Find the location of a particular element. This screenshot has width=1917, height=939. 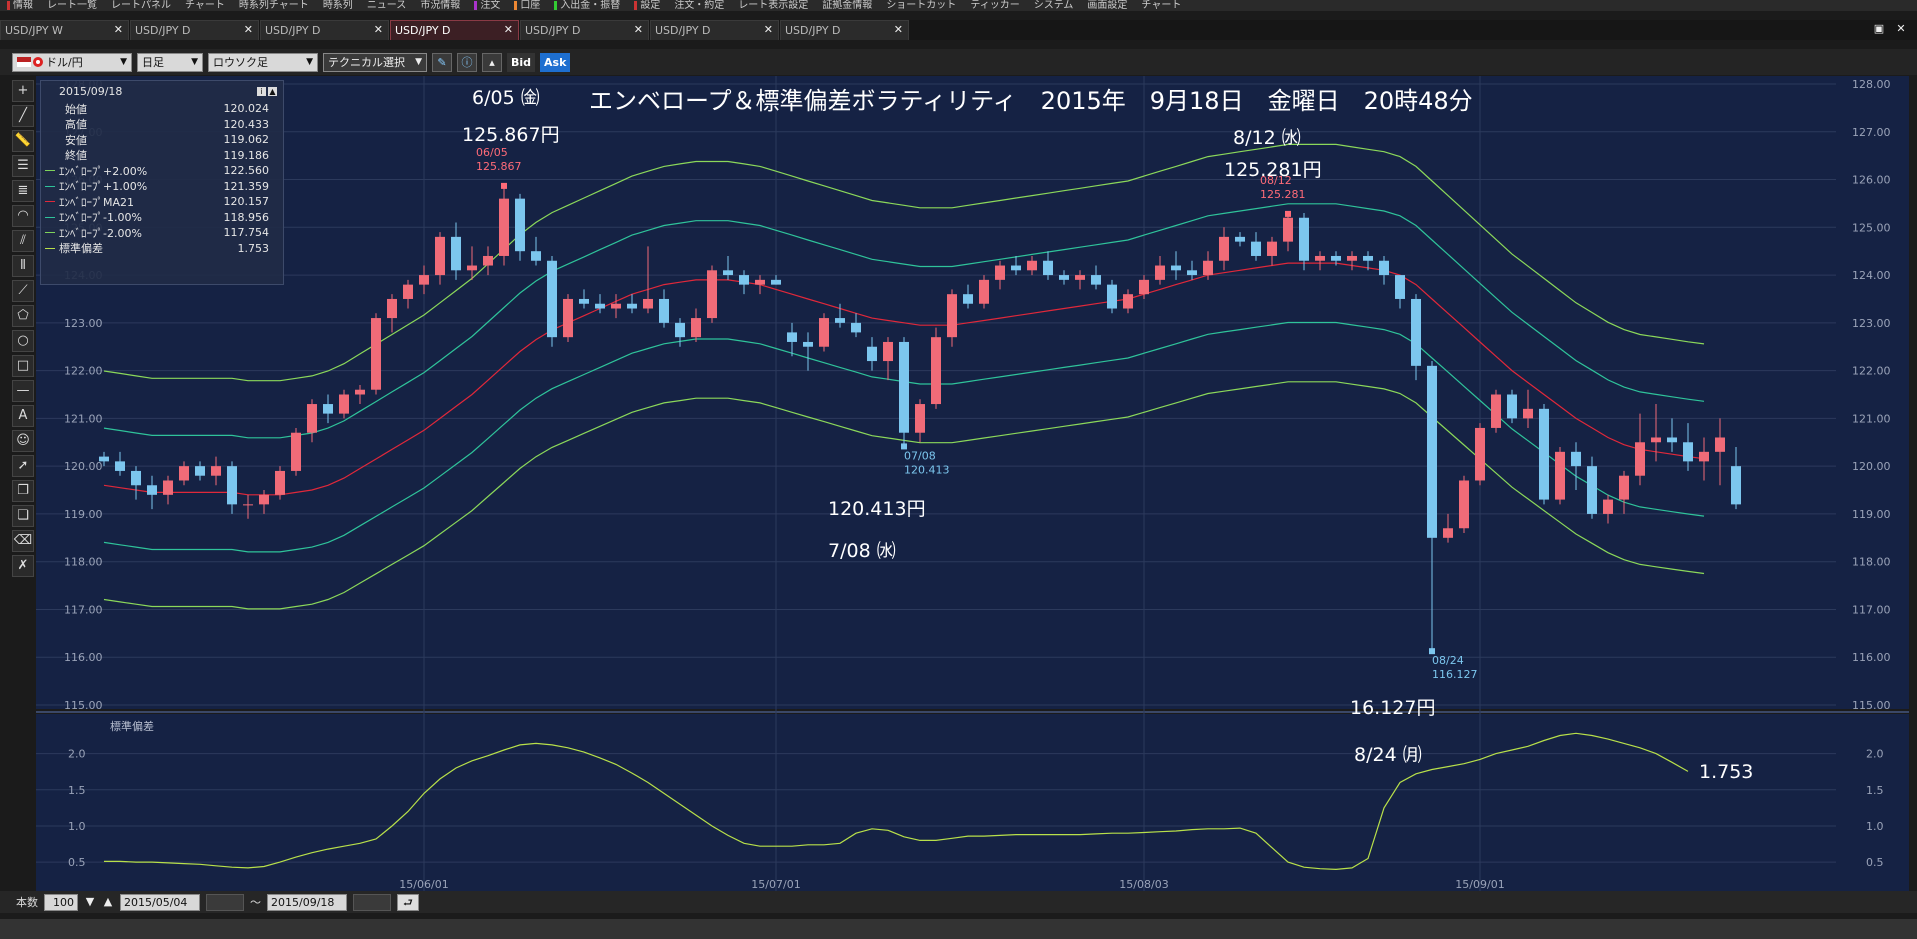

menu-item: 口座 is located at coordinates (527, 5).